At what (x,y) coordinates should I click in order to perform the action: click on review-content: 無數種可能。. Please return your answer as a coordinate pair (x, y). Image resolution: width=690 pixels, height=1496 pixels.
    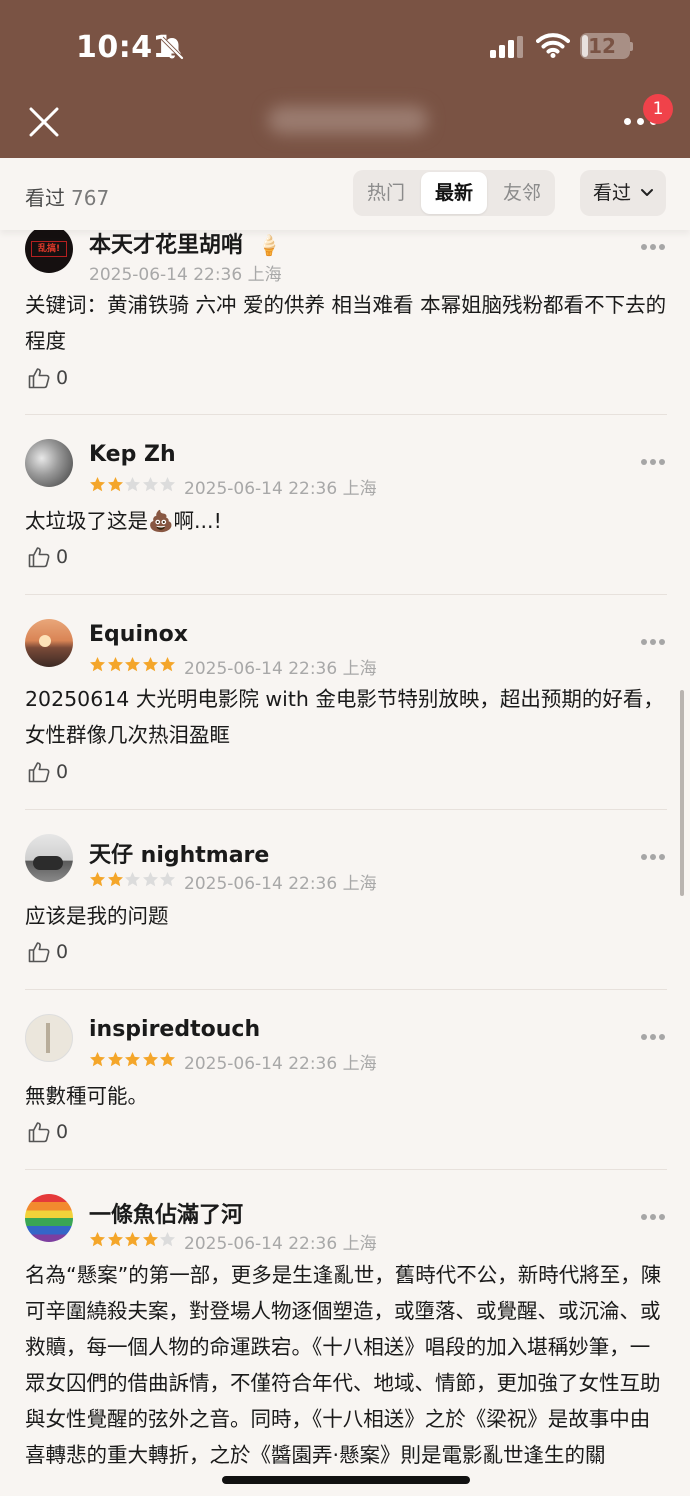
    Looking at the image, I should click on (86, 1096).